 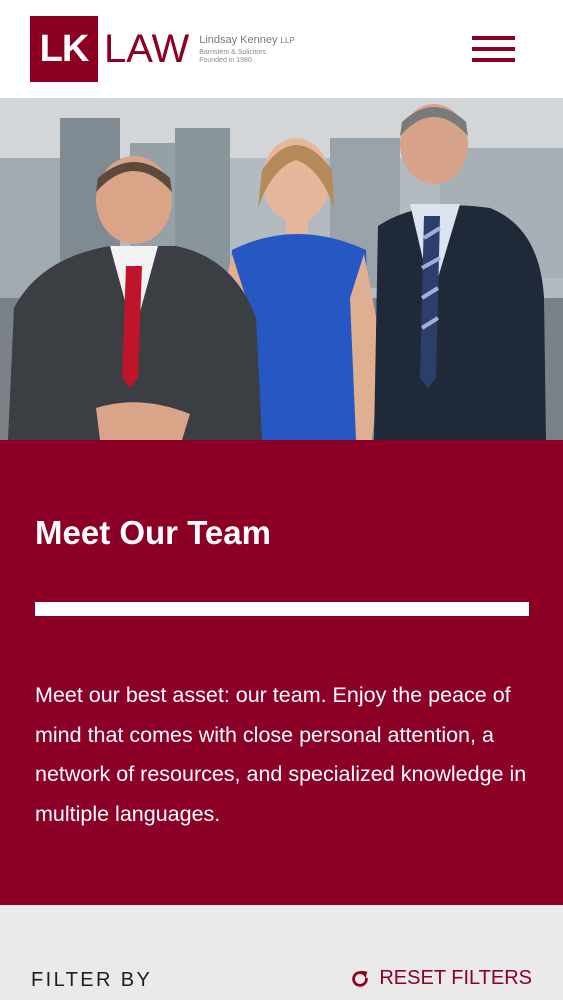 I want to click on section-title: Meet Our Team, so click(x=153, y=532).